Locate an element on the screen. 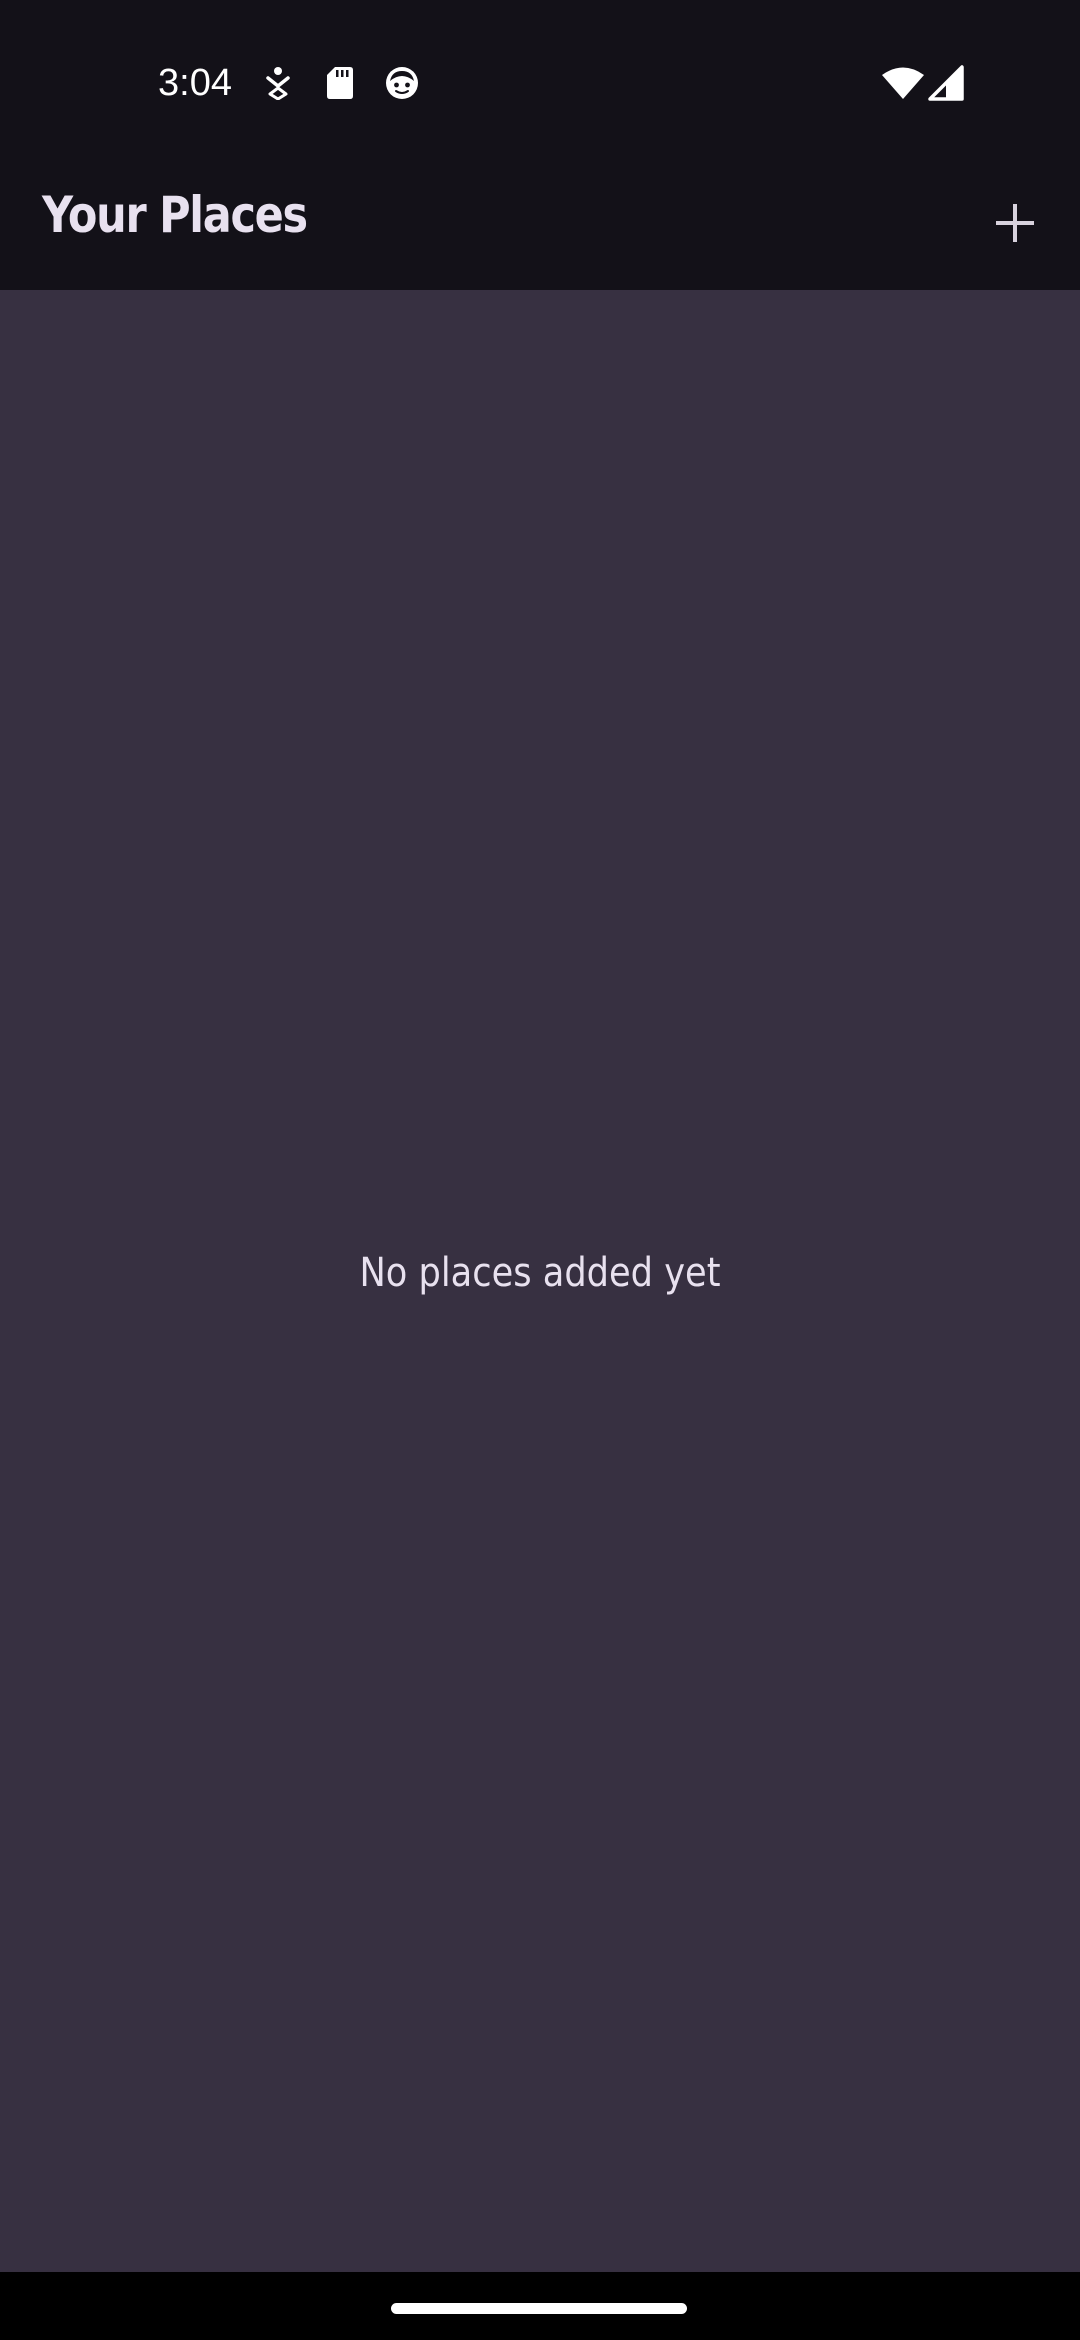 The image size is (1080, 2340). cell-signal-icon is located at coordinates (946, 83).